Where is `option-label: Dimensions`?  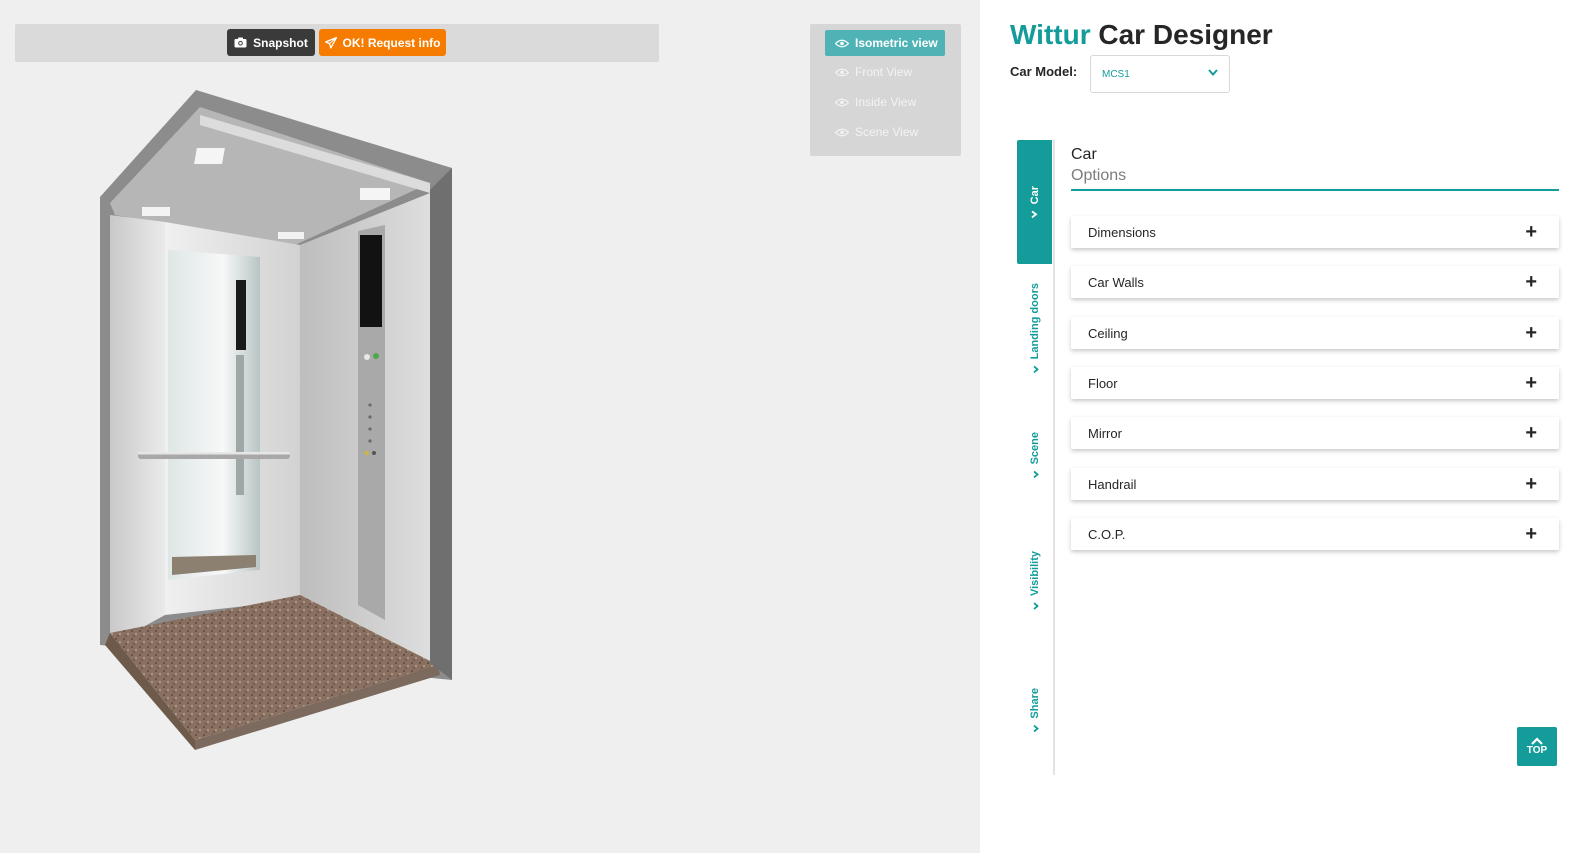
option-label: Dimensions is located at coordinates (1122, 232).